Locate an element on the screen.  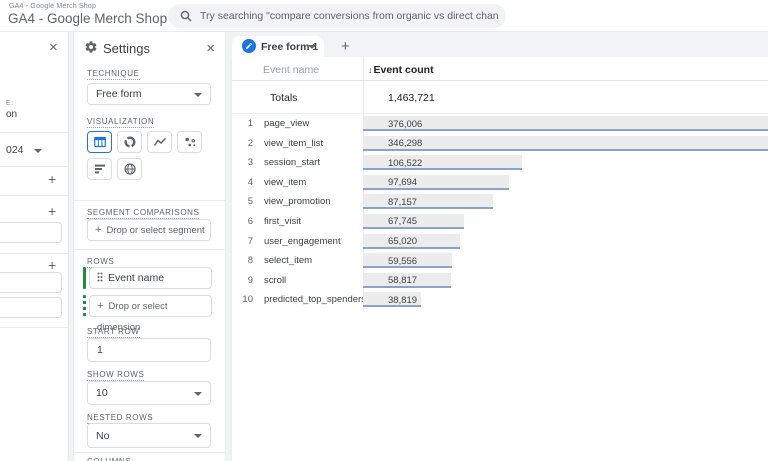
row-event-name: first_visit is located at coordinates (282, 221).